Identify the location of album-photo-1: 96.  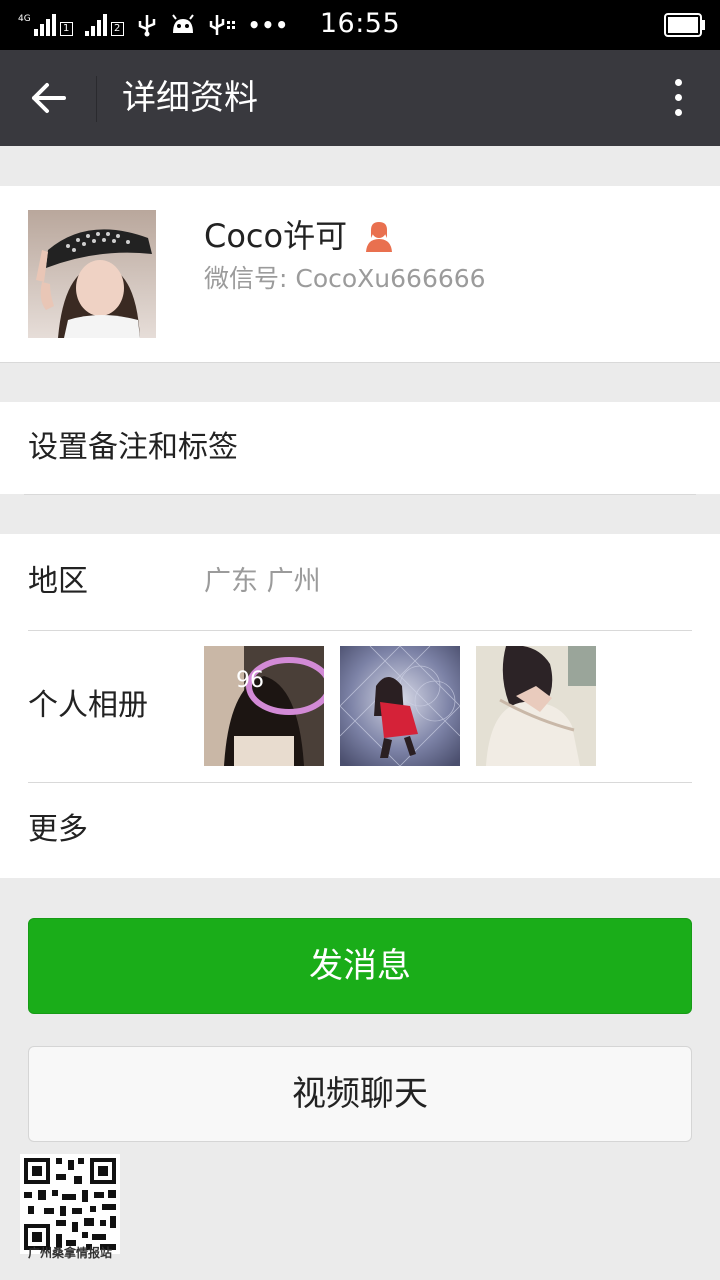
(264, 706).